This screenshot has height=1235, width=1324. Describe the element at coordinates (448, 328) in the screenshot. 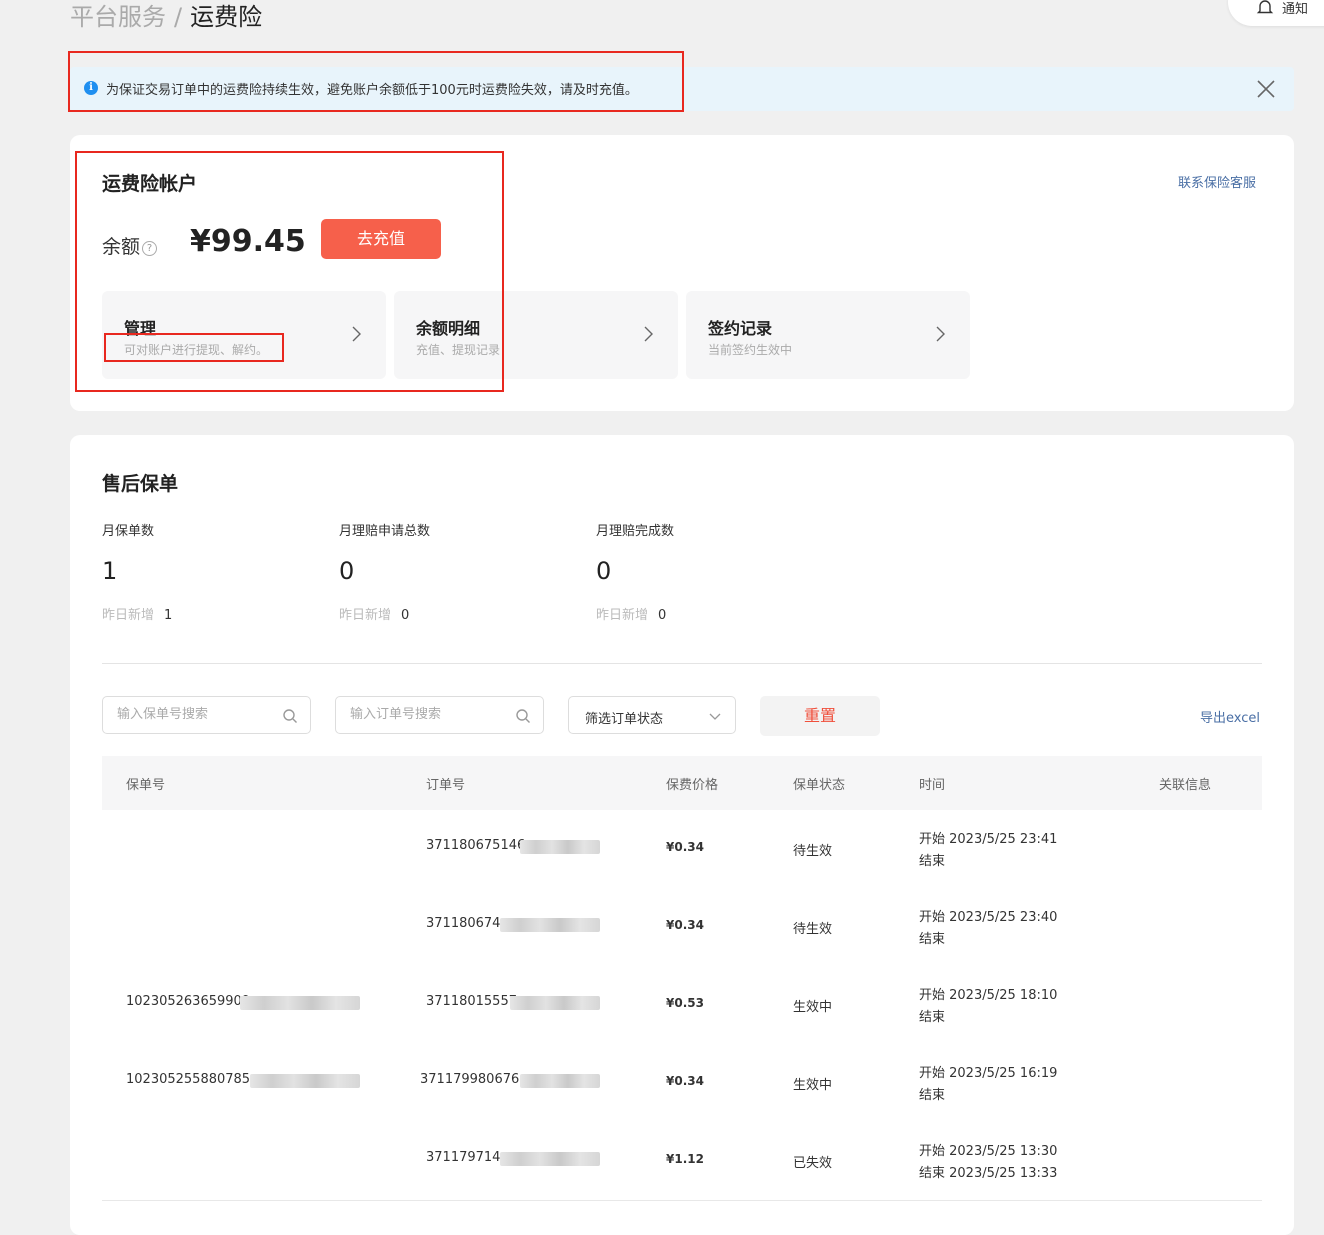

I see `tile-title: 余额明细` at that location.